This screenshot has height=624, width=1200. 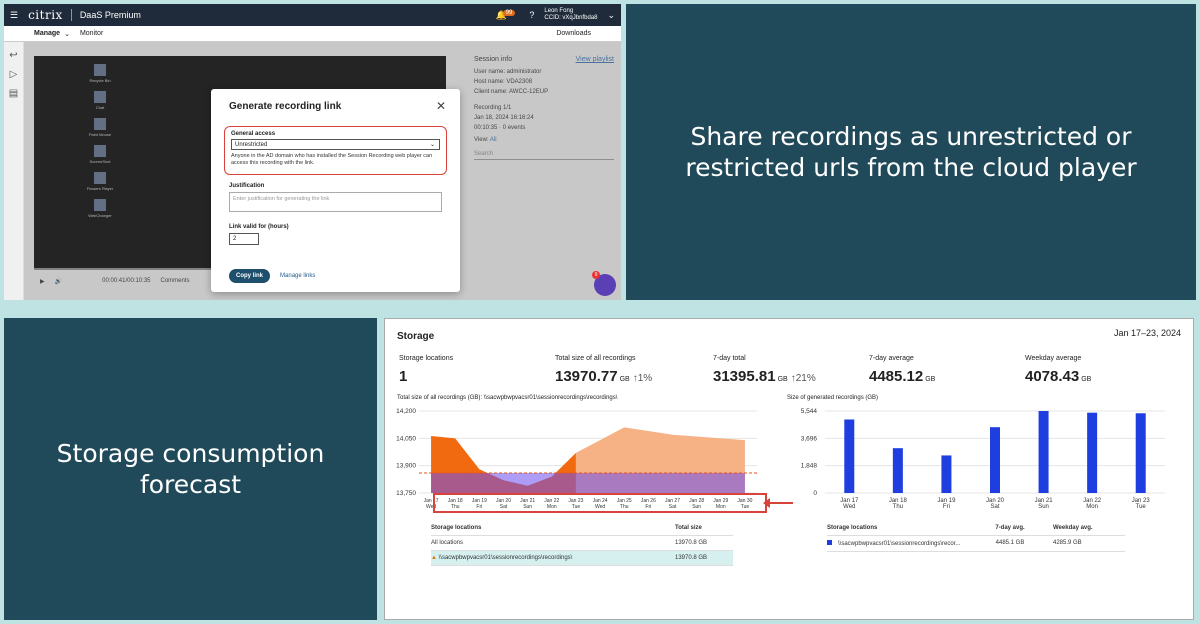 What do you see at coordinates (297, 276) in the screenshot?
I see `manage-links-link: Manage links` at bounding box center [297, 276].